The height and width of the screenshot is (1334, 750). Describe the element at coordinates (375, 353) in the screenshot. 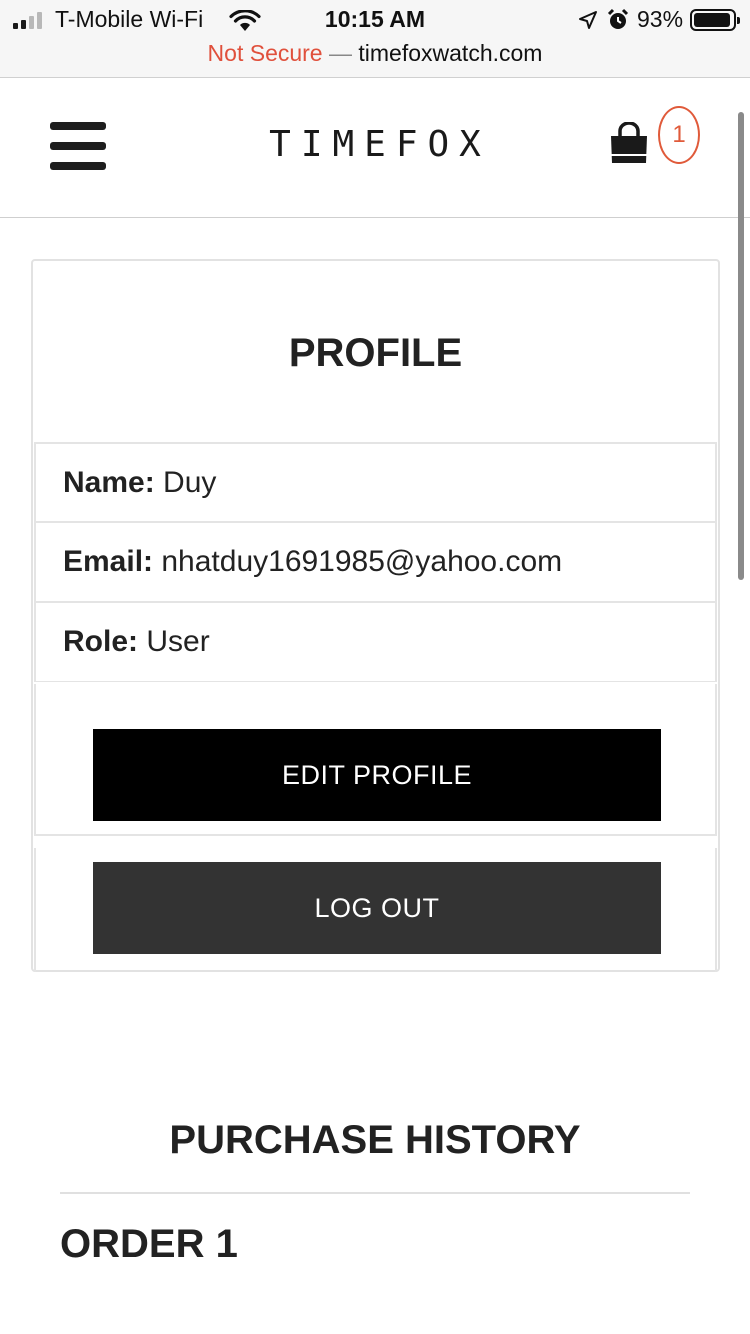

I see `profile-title: PROFILE` at that location.